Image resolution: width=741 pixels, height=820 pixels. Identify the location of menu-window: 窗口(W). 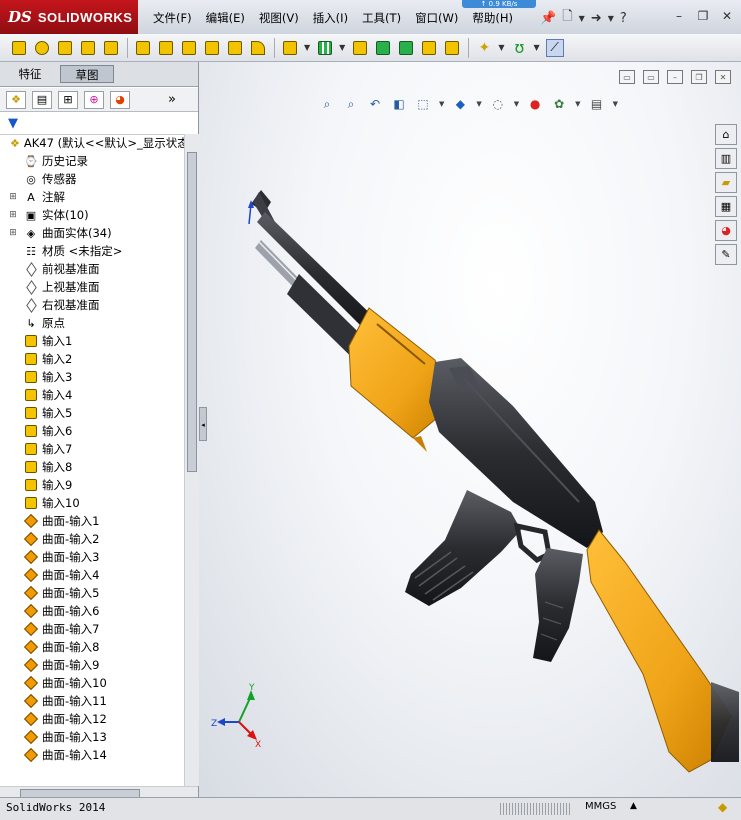
(436, 18).